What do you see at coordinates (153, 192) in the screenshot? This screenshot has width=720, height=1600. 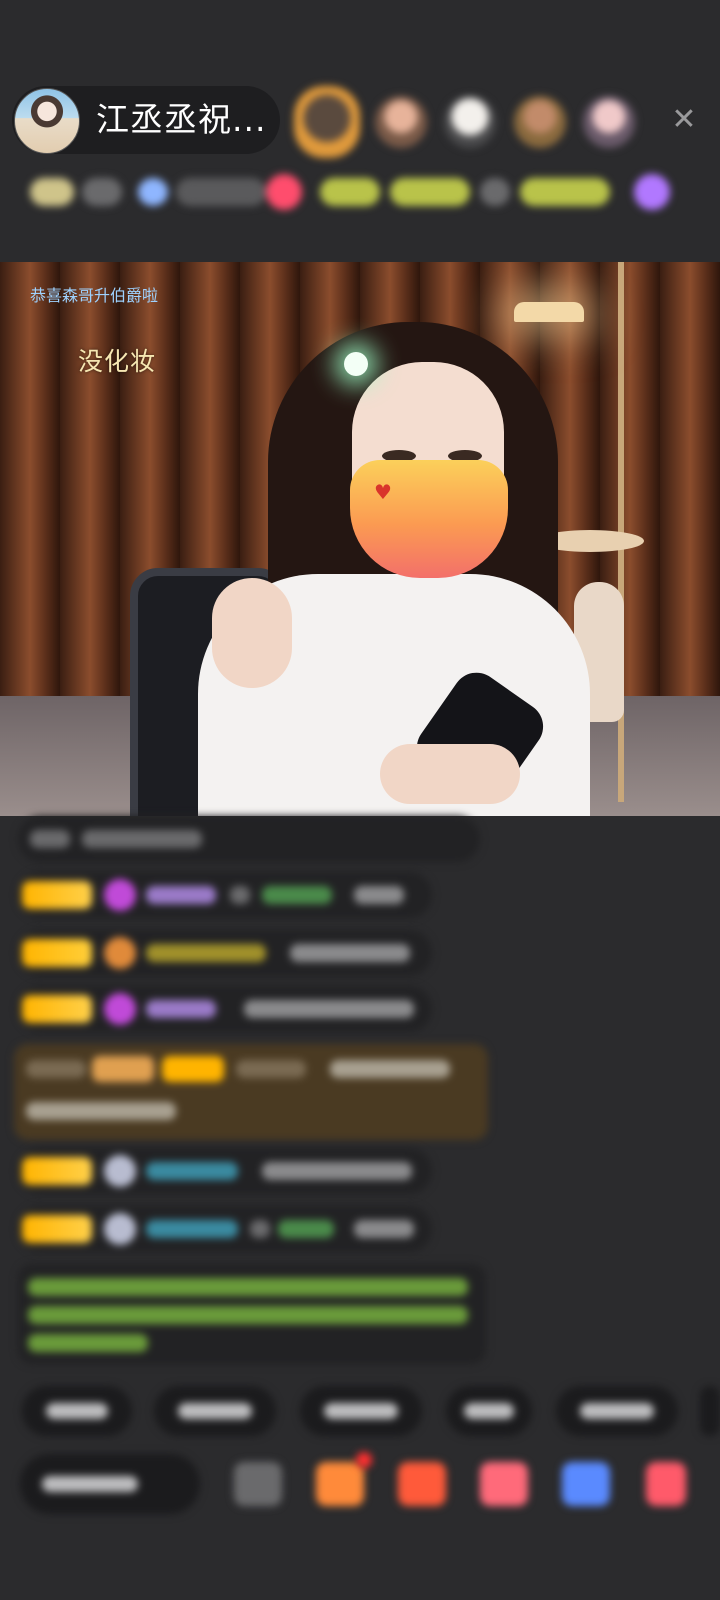 I see `fans-icon` at bounding box center [153, 192].